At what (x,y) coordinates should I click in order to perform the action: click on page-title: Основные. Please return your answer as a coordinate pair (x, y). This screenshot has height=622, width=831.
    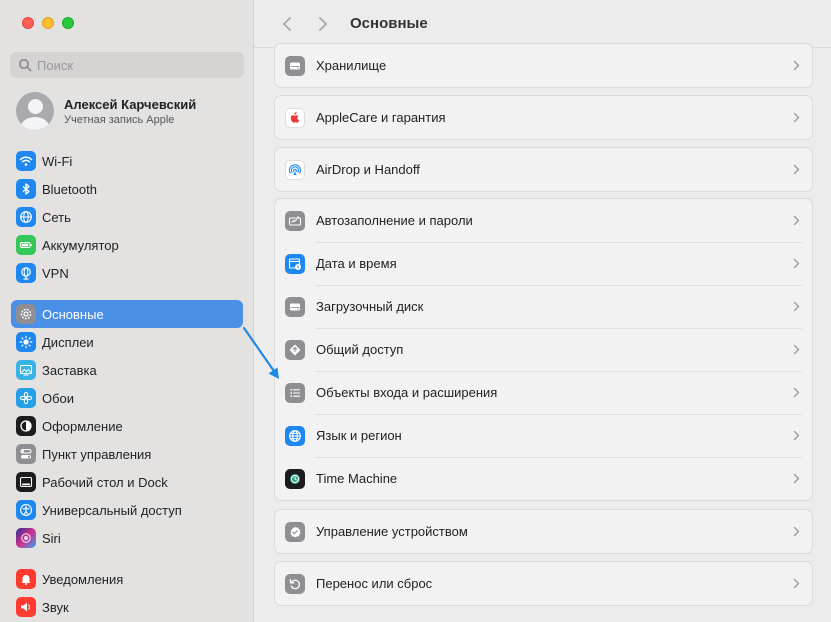
    Looking at the image, I should click on (389, 23).